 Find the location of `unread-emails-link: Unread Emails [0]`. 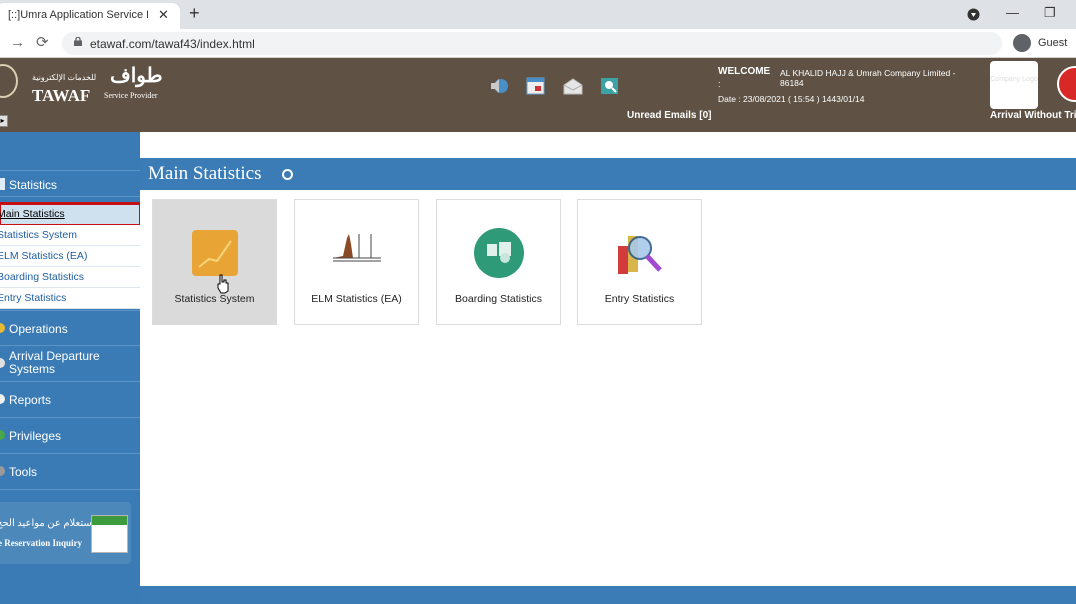

unread-emails-link: Unread Emails [0] is located at coordinates (669, 115).